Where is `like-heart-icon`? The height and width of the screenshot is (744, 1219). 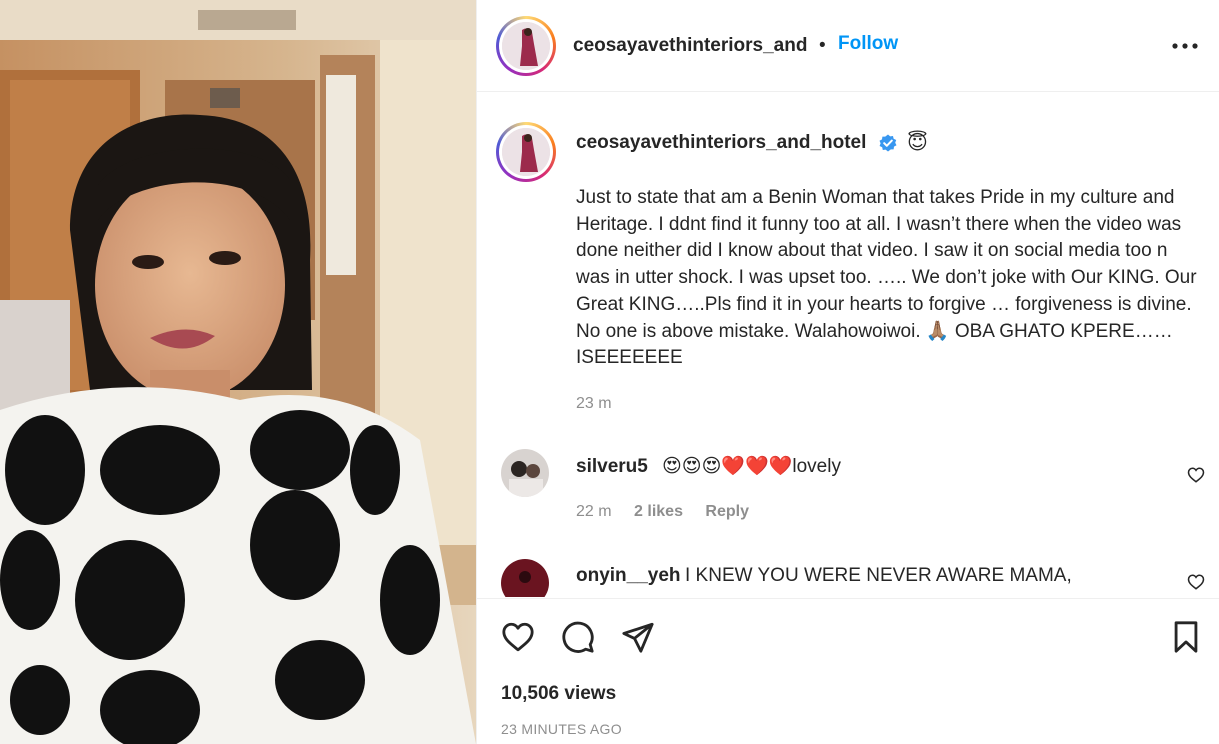
like-heart-icon is located at coordinates (518, 637).